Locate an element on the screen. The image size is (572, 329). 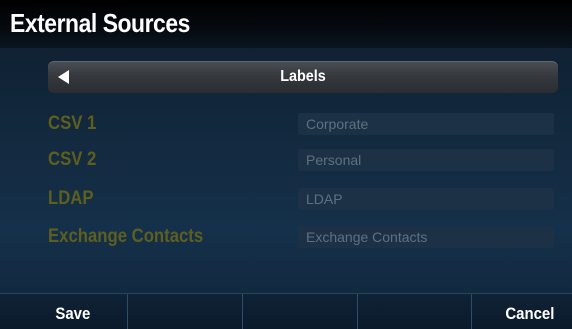
row-csv2: CSV 2 Personal is located at coordinates (286, 161).